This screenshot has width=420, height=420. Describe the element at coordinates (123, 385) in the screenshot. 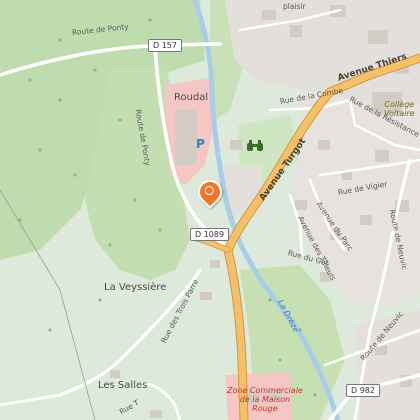

I see `place-label-les-salles: Les Salles` at that location.